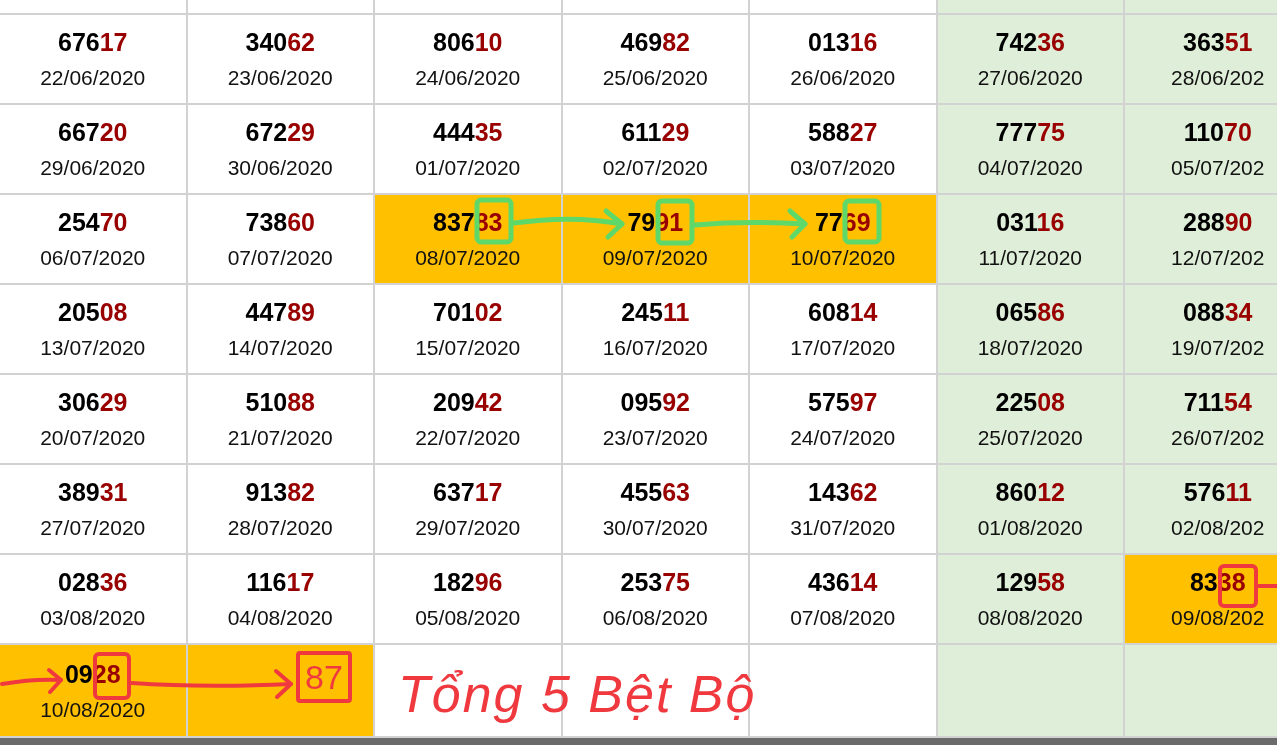 The image size is (1277, 750). I want to click on draw-date: 05/07/202, so click(1218, 168).